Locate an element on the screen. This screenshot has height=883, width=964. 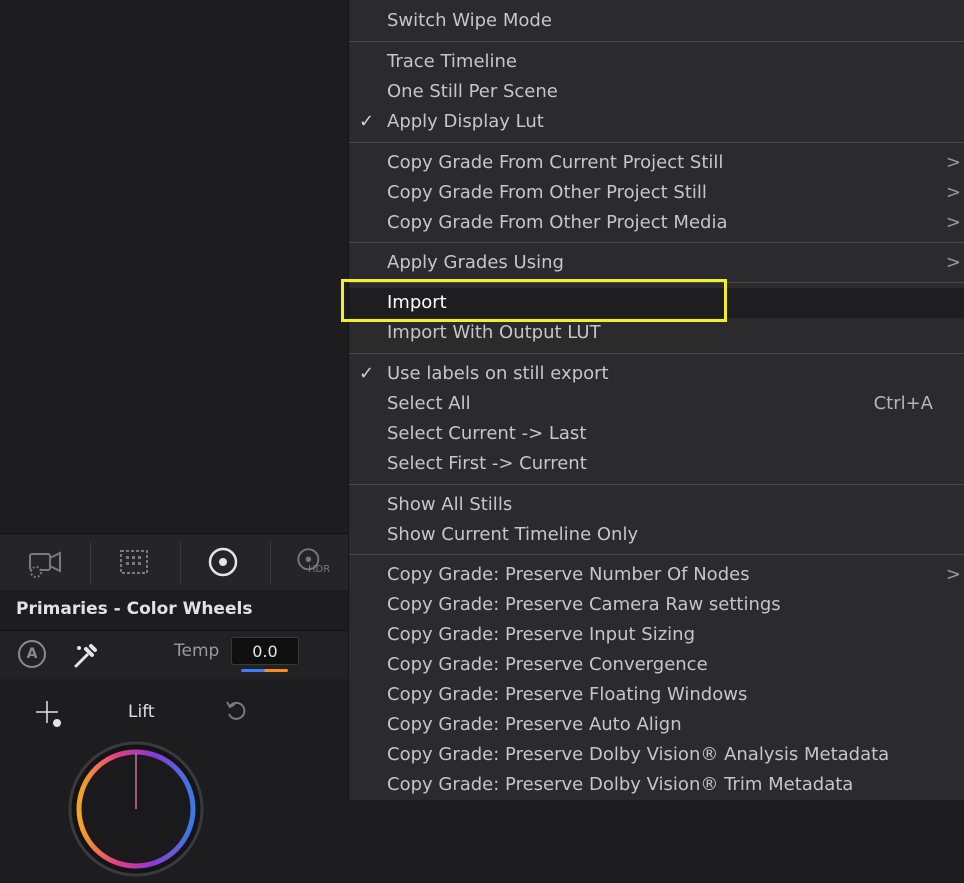
menu-item-preserve-input-sizing: Copy Grade: Preserve Input Sizing is located at coordinates (656, 635).